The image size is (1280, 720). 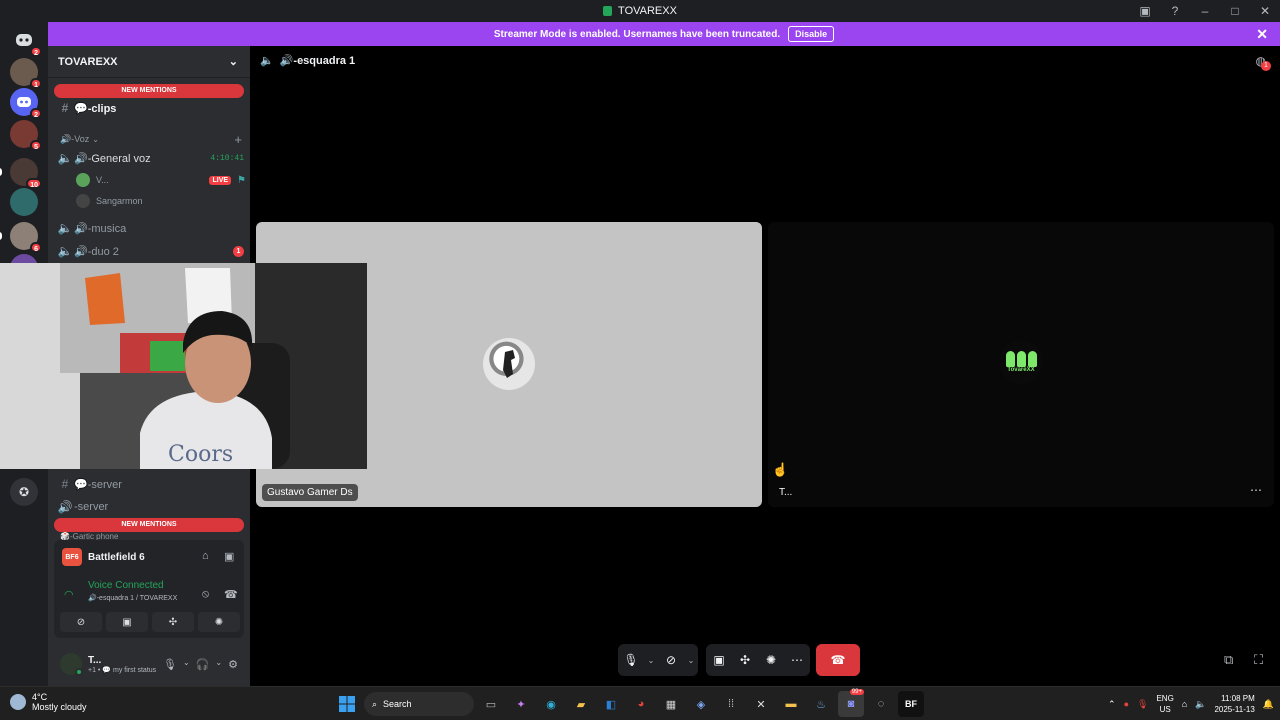 What do you see at coordinates (24, 202) in the screenshot?
I see `server-icon-c` at bounding box center [24, 202].